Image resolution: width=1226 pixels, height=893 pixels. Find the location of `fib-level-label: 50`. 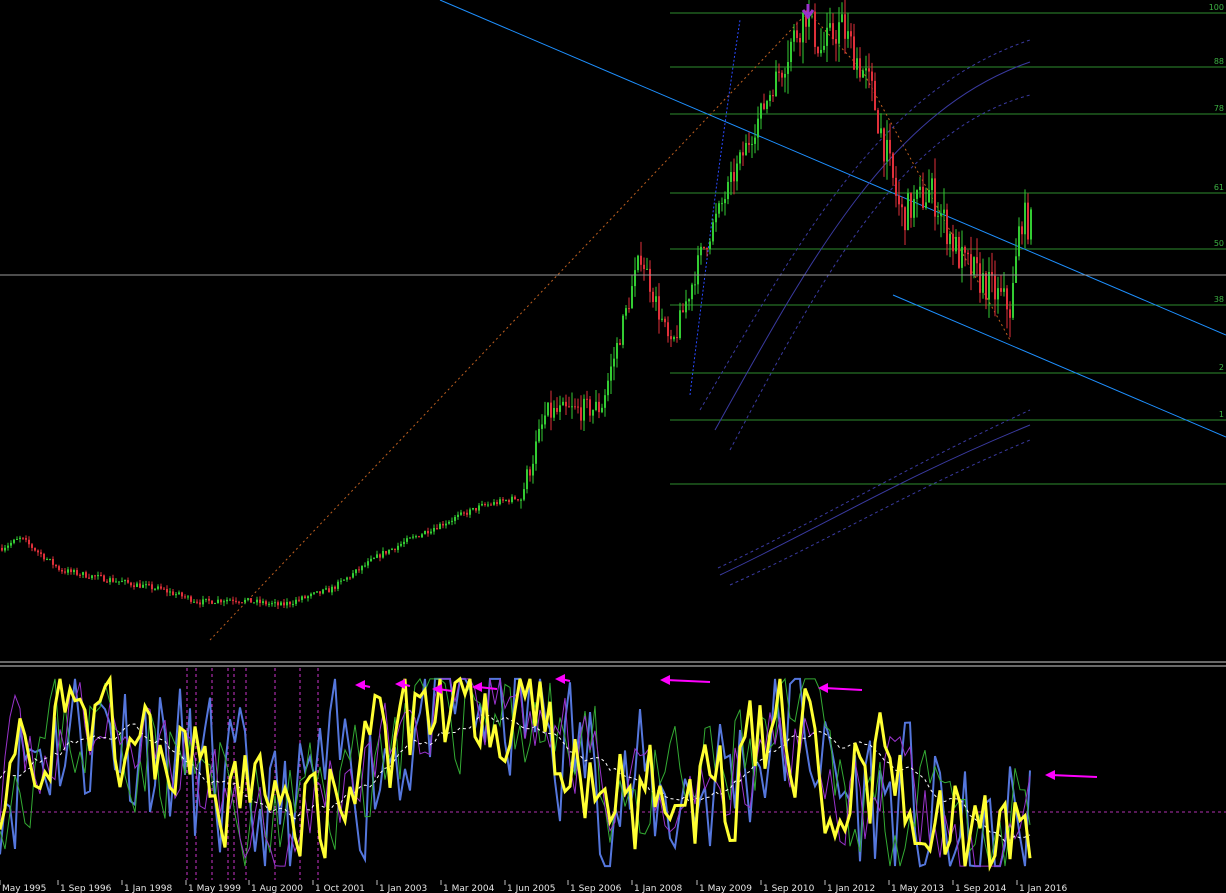

fib-level-label: 50 is located at coordinates (1219, 243).